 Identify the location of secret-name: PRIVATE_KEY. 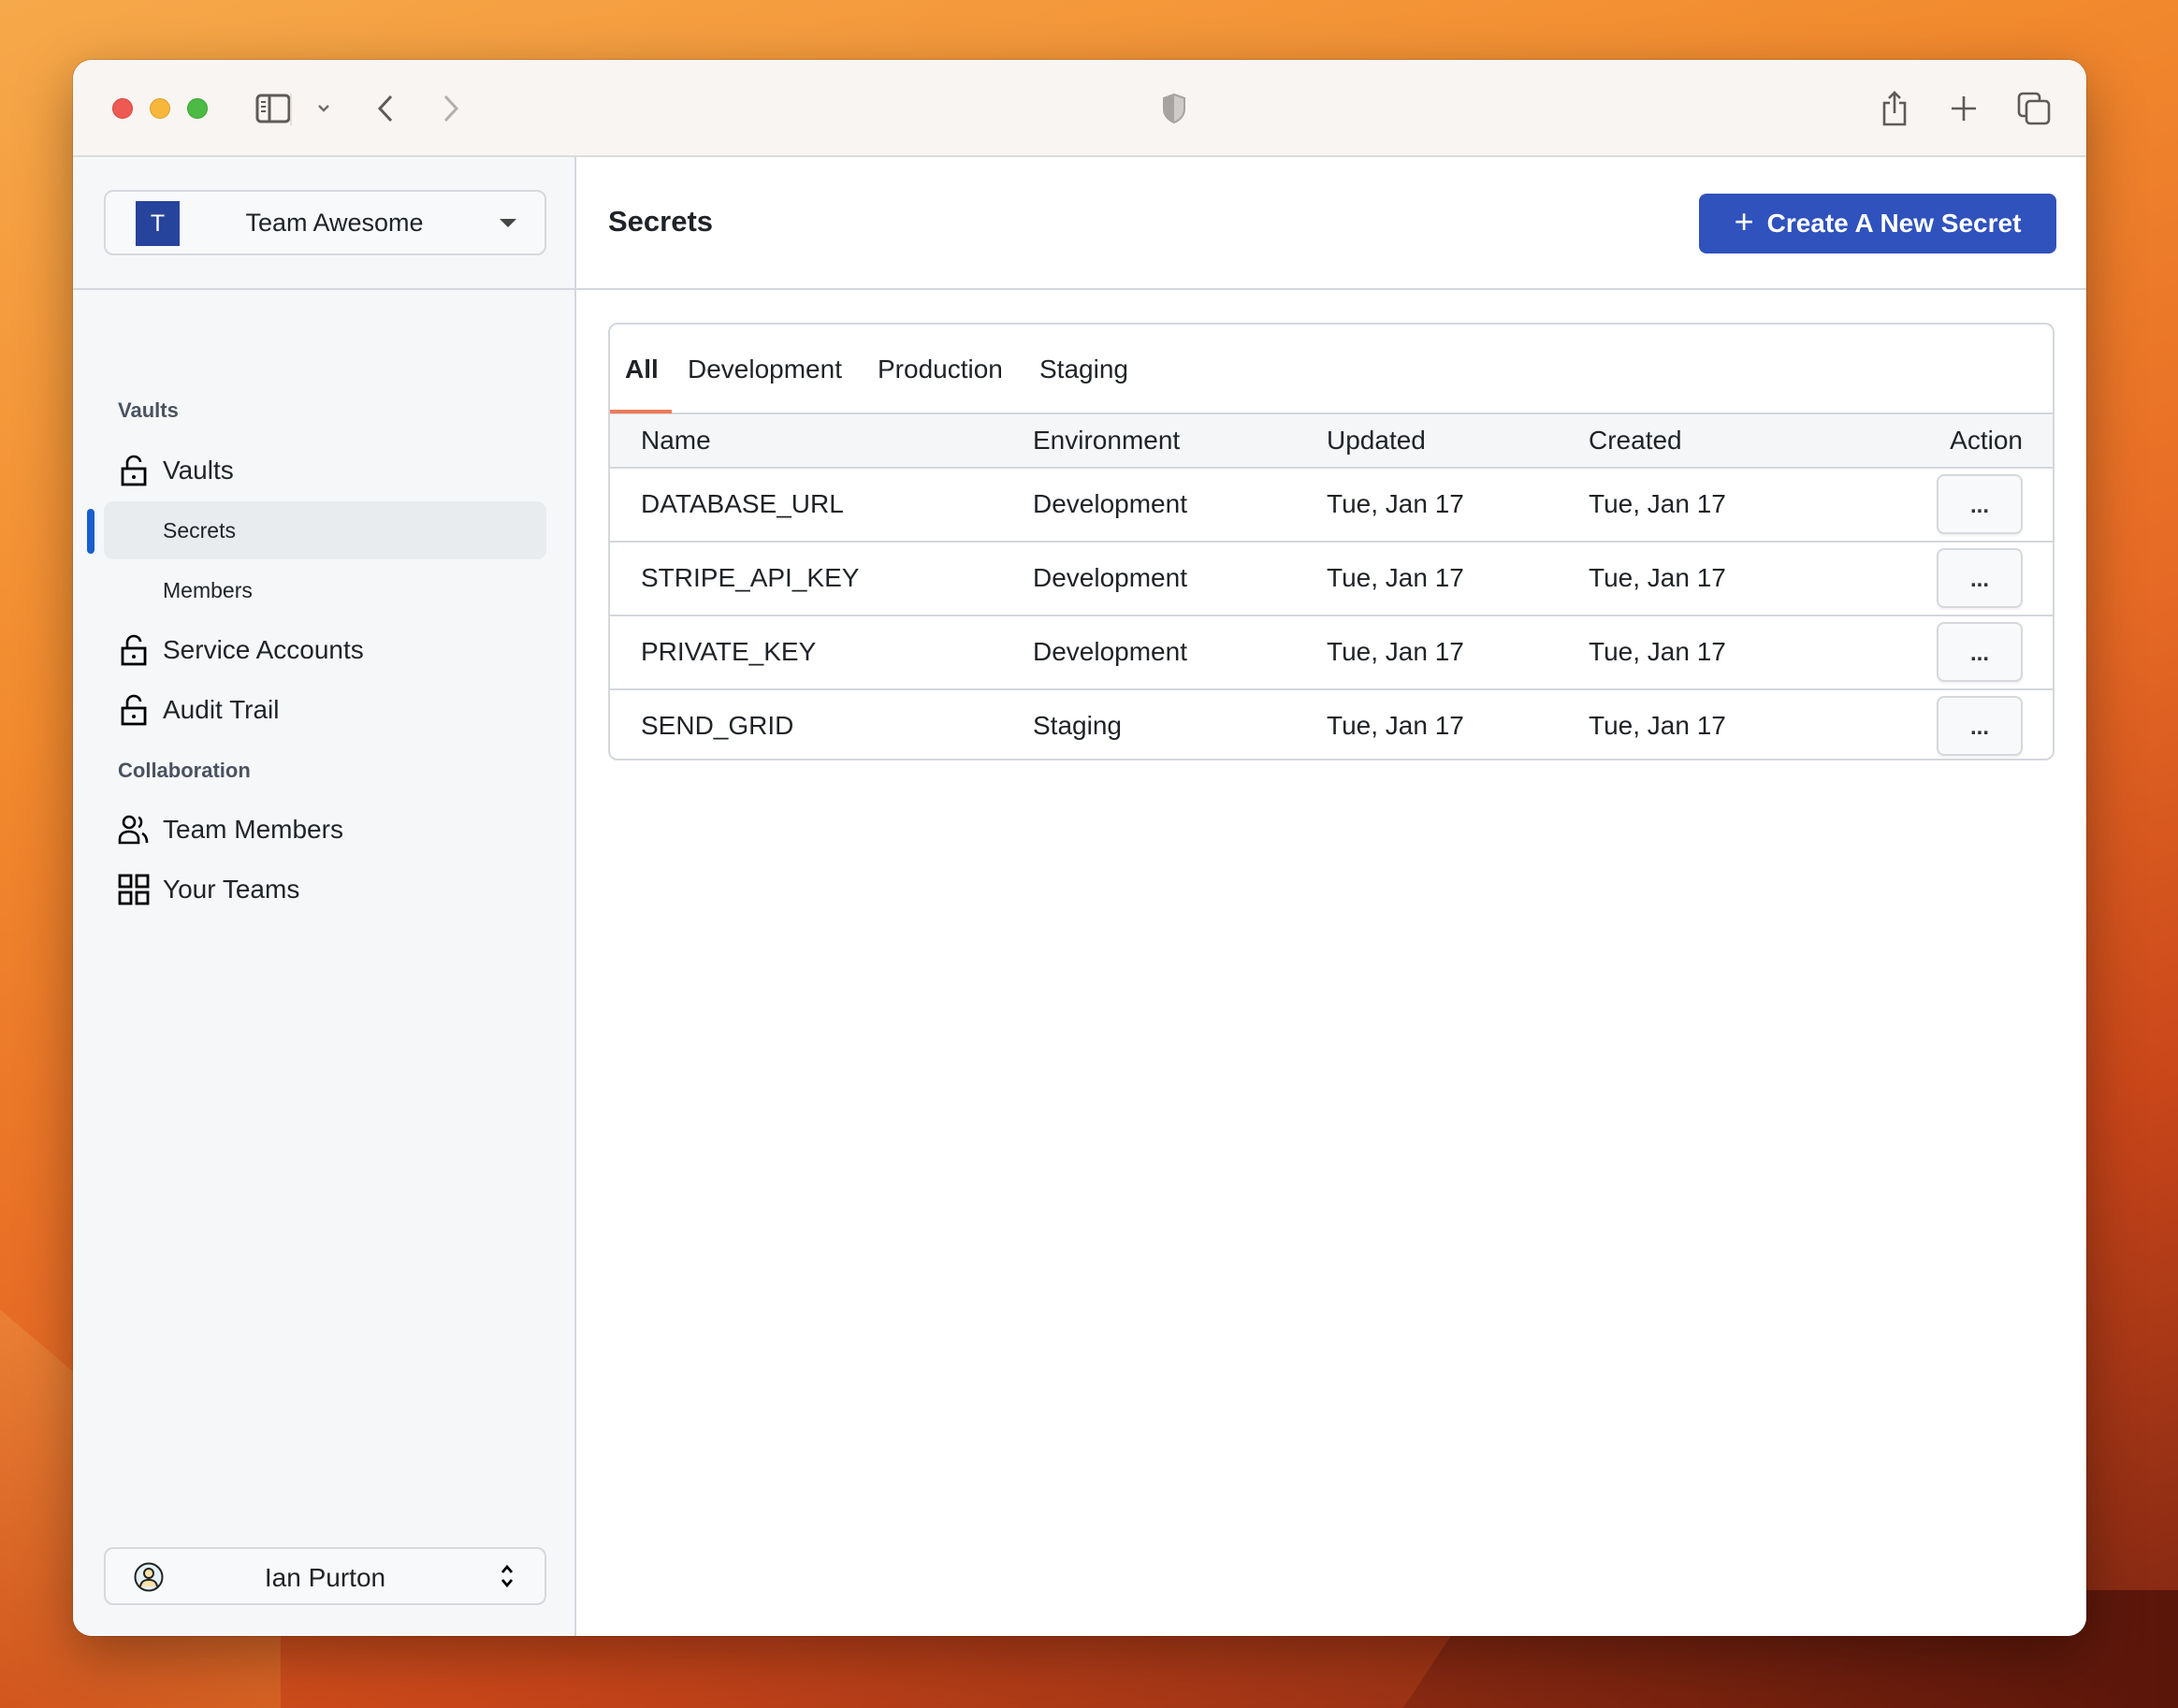
(729, 651).